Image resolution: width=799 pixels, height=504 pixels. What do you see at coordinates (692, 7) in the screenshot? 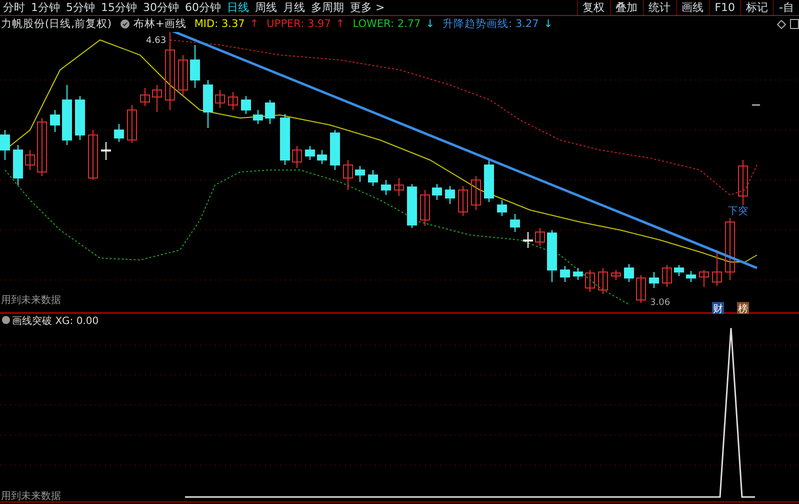
I see `toolbar-button: 画线` at bounding box center [692, 7].